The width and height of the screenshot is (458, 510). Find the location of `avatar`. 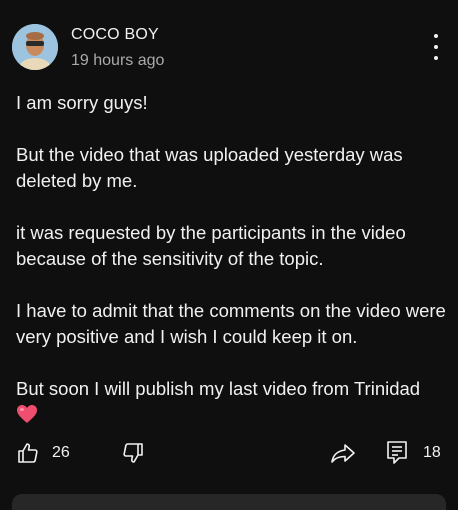

avatar is located at coordinates (35, 47).